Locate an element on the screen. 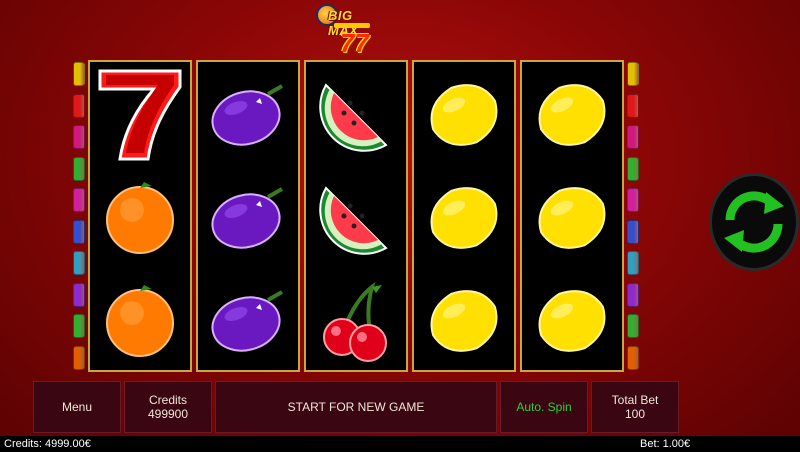  menu-button: Menu is located at coordinates (77, 407).